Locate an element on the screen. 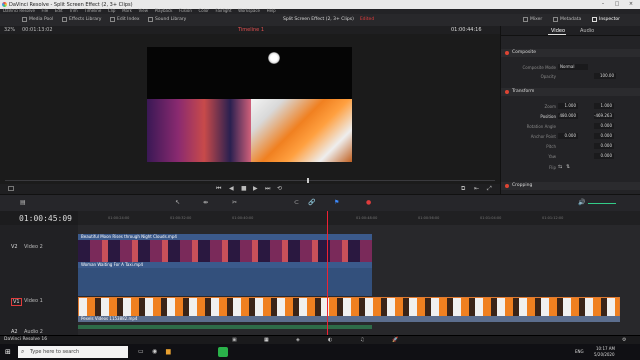 Image resolution: width=640 pixels, height=360 pixels. flip-horizontal-icon: ⇆ is located at coordinates (560, 167).